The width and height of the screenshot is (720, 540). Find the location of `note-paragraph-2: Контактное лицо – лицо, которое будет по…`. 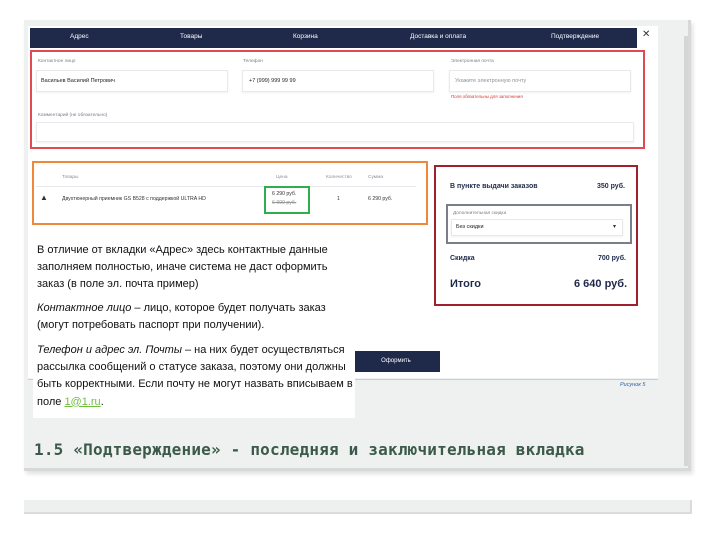

note-paragraph-2: Контактное лицо – лицо, которое будет по… is located at coordinates (195, 317).